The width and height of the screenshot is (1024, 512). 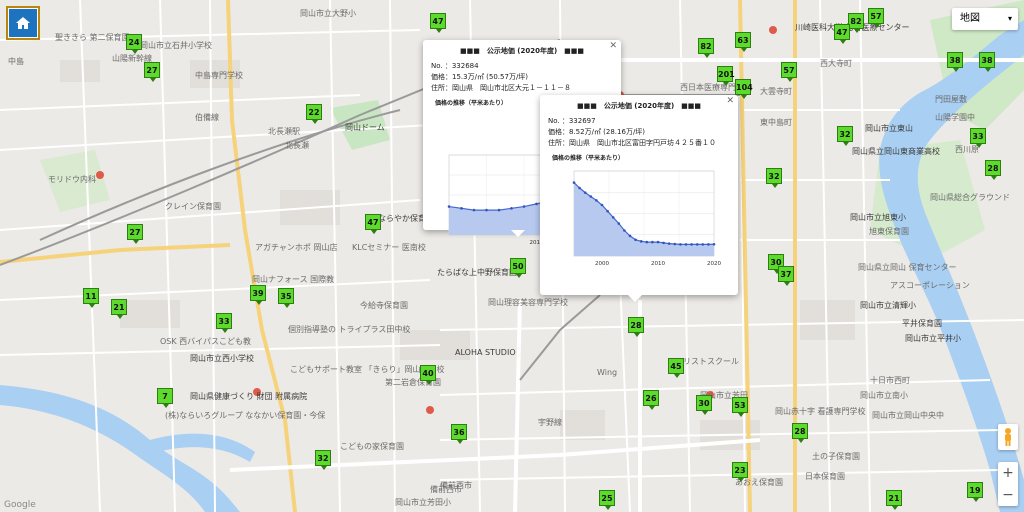 I want to click on map-label: 岡山市立清輝小, so click(x=888, y=305).